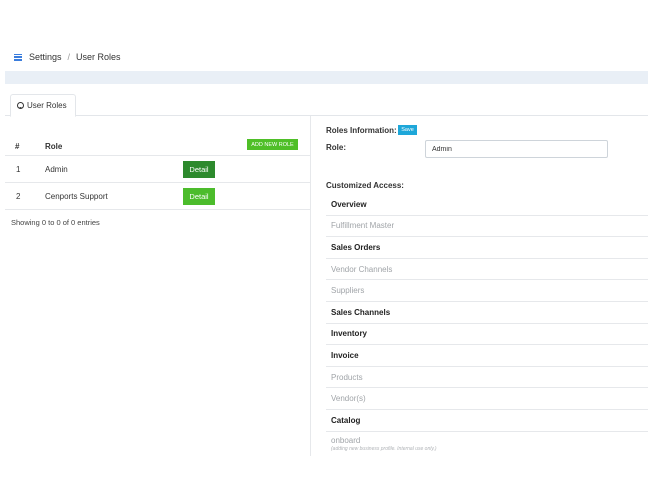  Describe the element at coordinates (336, 147) in the screenshot. I see `role-label: Role:` at that location.